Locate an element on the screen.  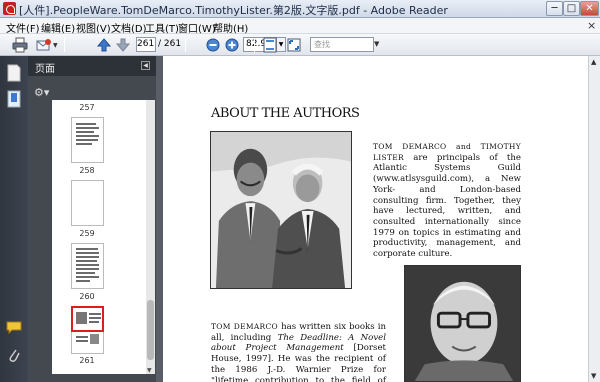
thumbnail-label: 258 is located at coordinates (87, 170).